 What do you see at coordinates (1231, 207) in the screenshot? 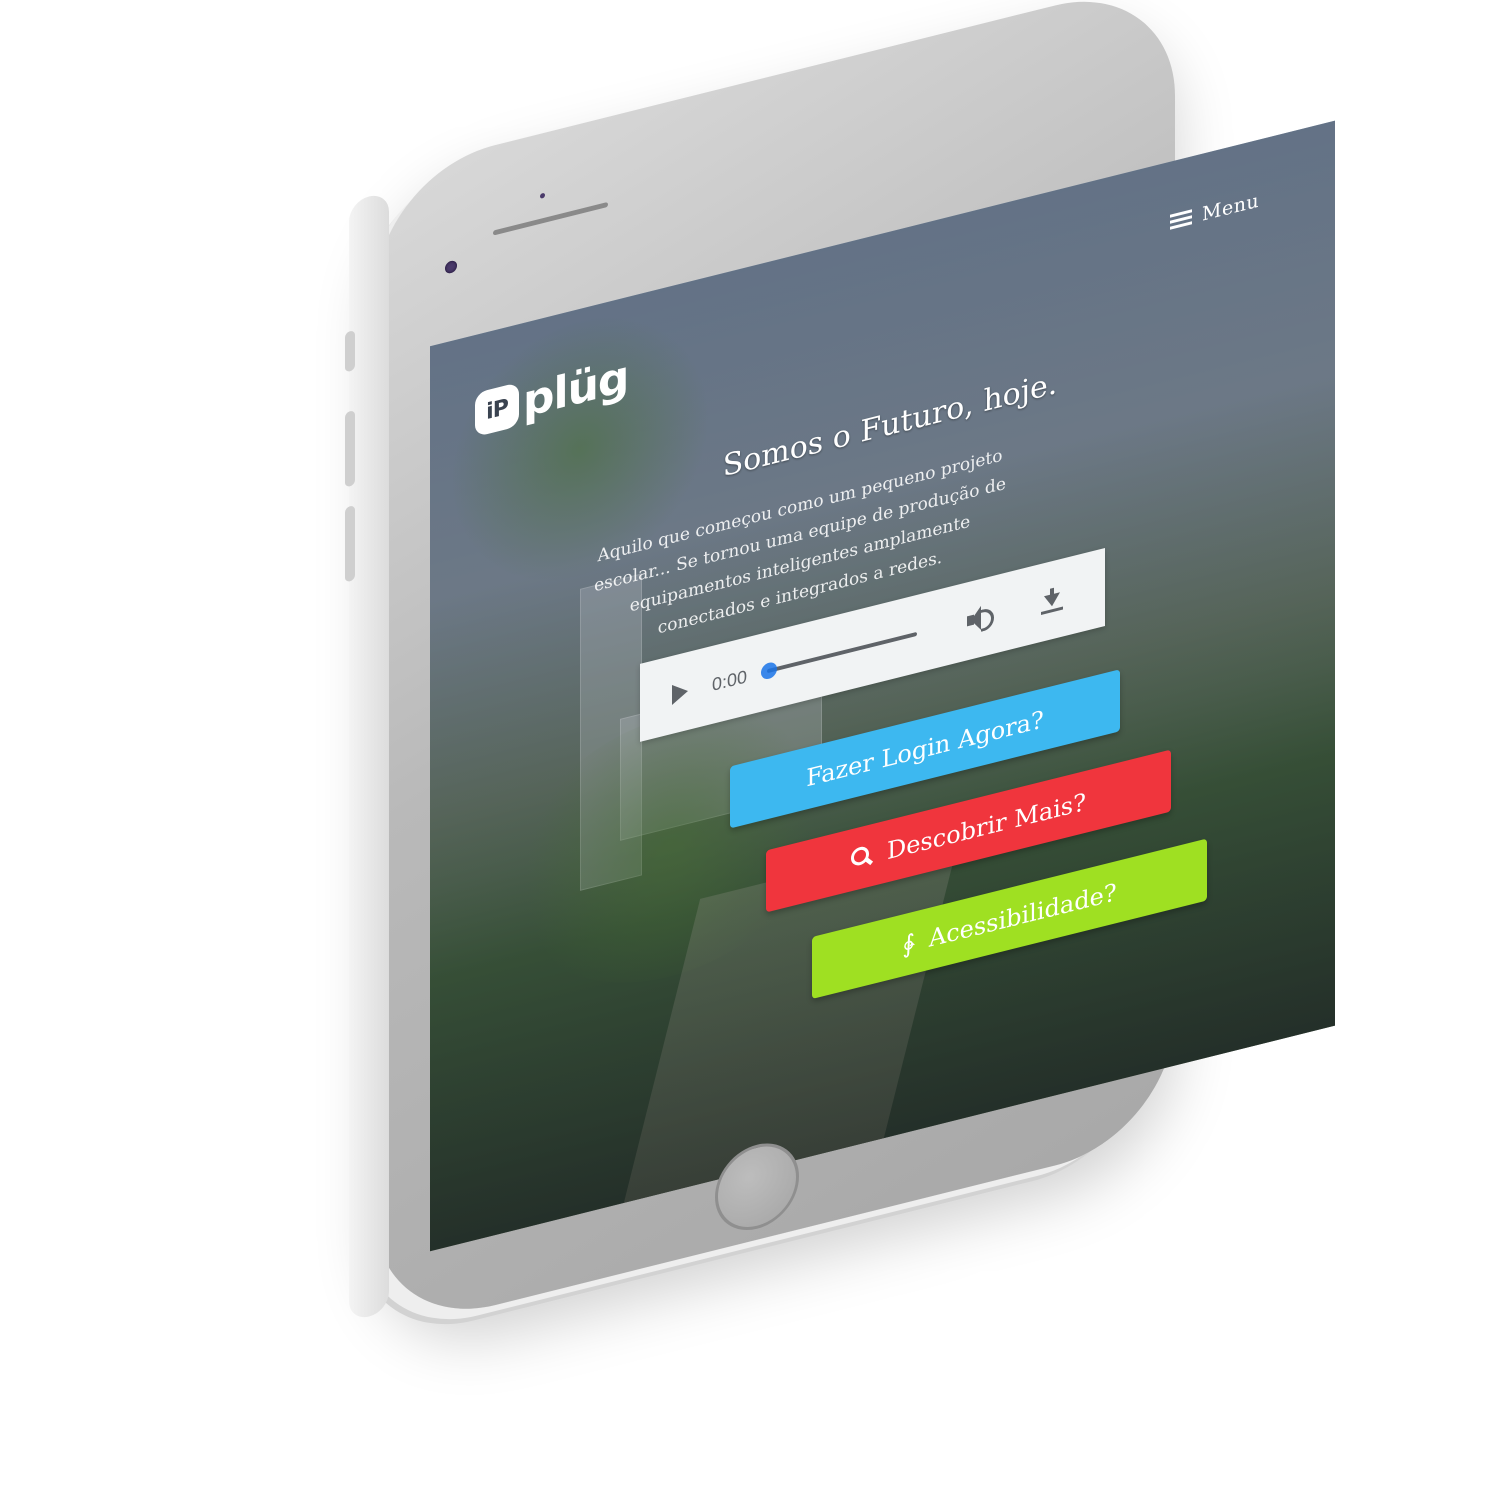
I see `menu-label: Menu` at bounding box center [1231, 207].